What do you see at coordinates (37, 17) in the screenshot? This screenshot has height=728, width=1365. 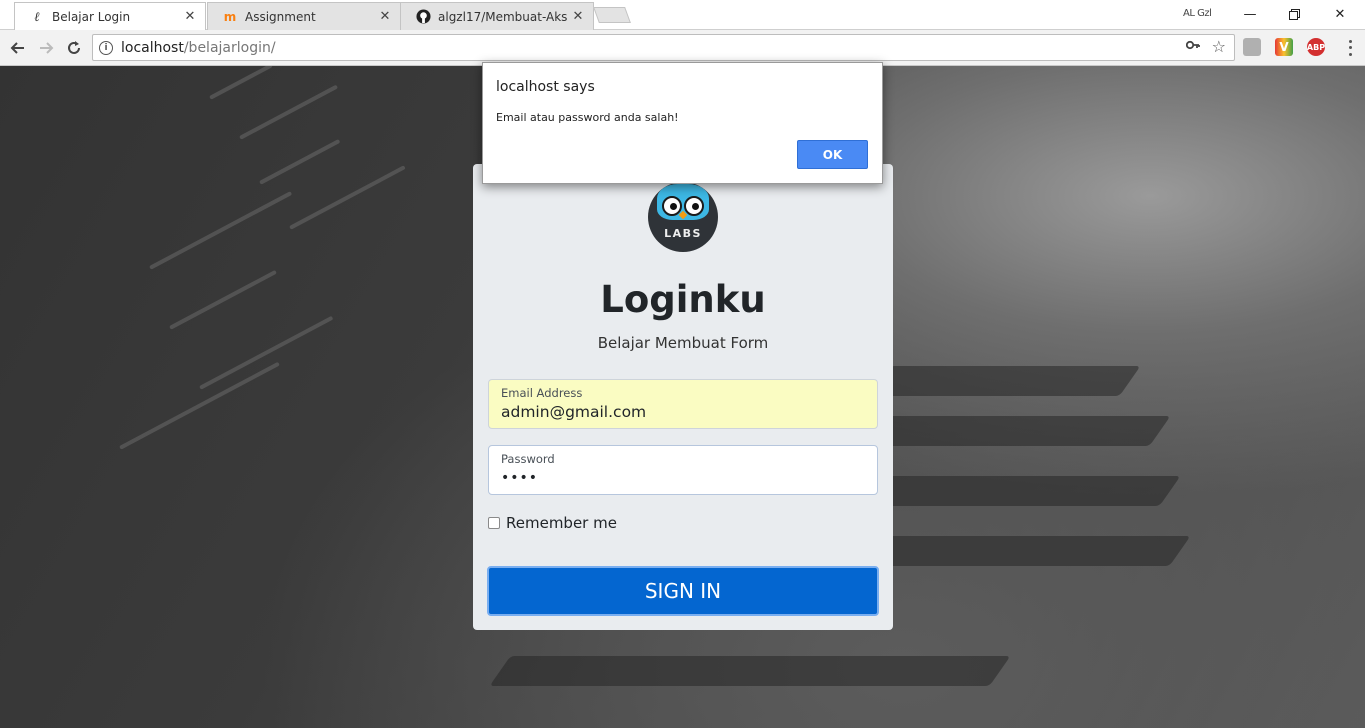 I see `l-script-icon: ℓ` at bounding box center [37, 17].